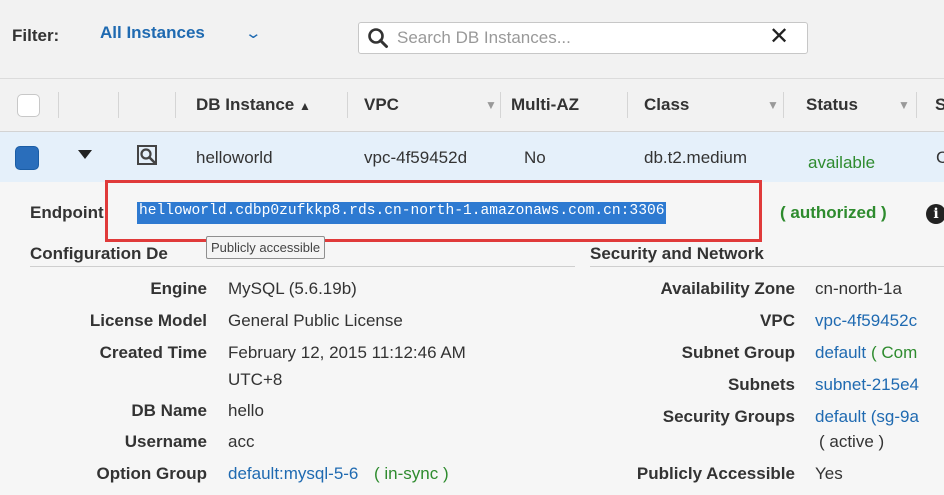 The height and width of the screenshot is (495, 944). I want to click on search-input, so click(580, 38).